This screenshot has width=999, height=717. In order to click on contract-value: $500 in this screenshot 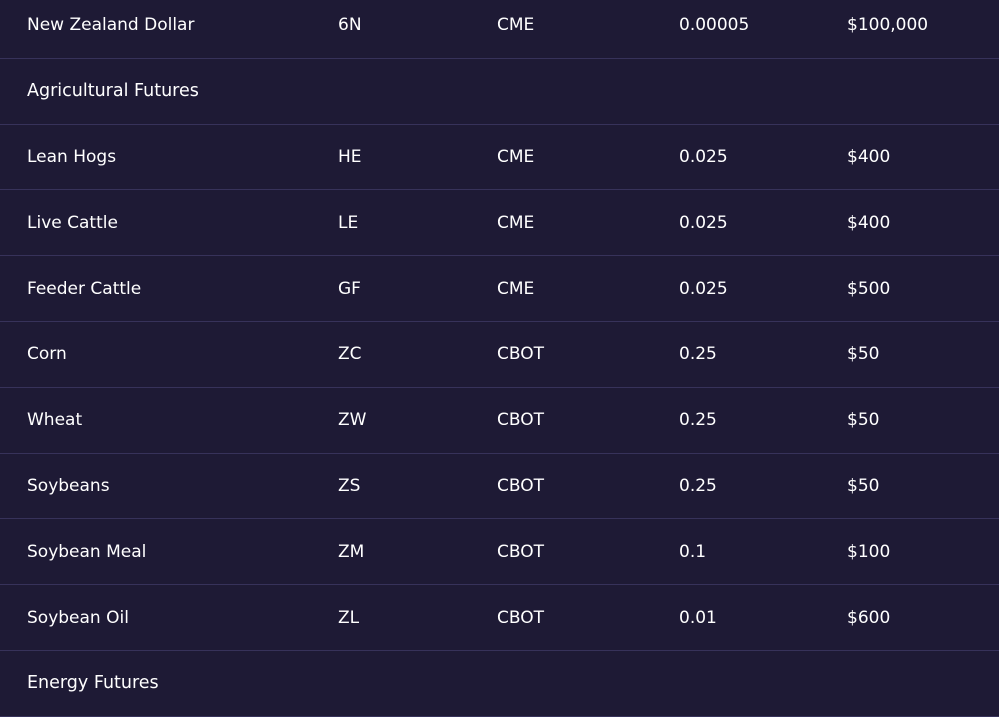, I will do `click(869, 288)`.